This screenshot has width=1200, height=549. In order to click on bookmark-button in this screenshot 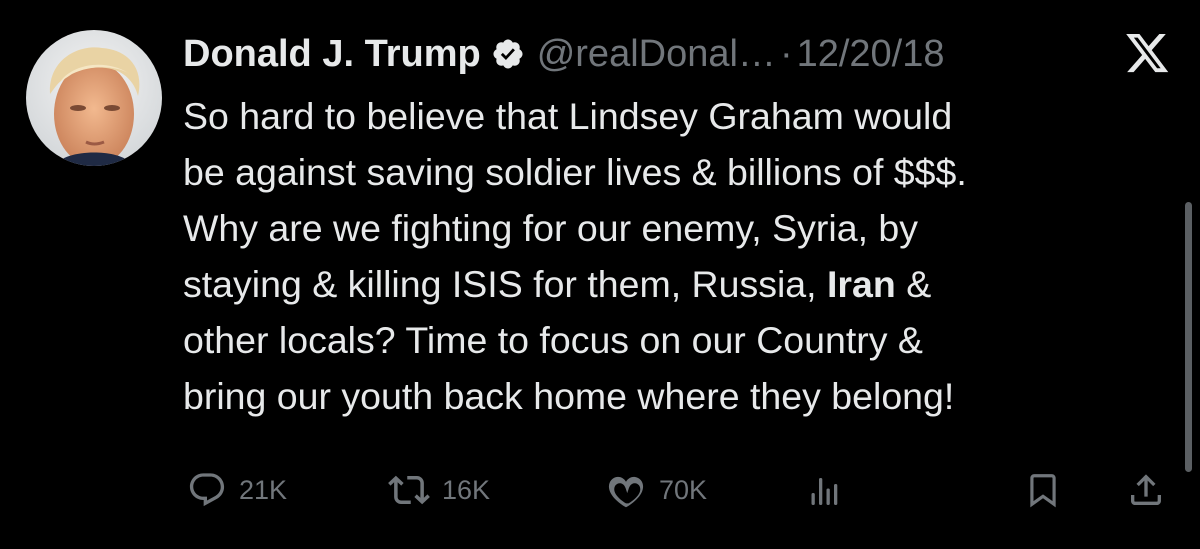, I will do `click(1043, 490)`.